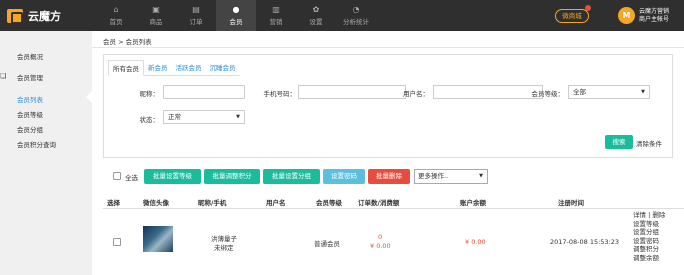  What do you see at coordinates (572, 16) in the screenshot?
I see `micro-shop-button: 微商城` at bounding box center [572, 16].